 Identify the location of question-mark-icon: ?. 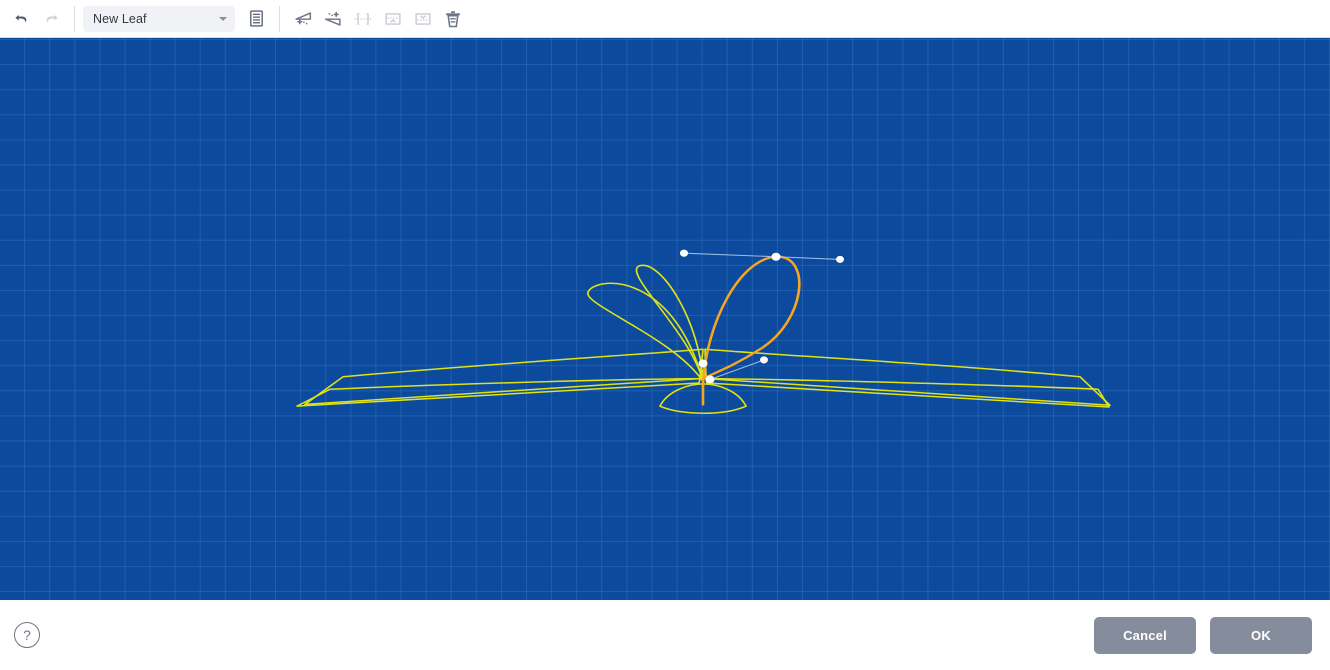
(27, 635).